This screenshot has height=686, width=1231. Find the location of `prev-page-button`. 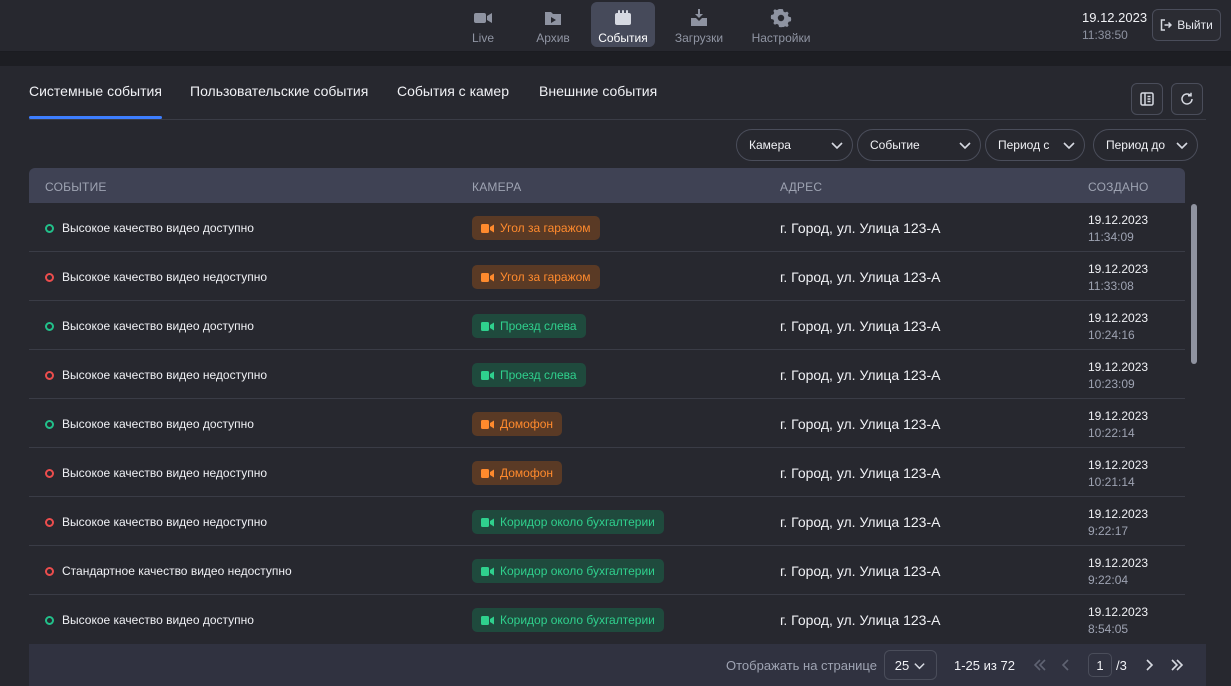

prev-page-button is located at coordinates (1066, 665).